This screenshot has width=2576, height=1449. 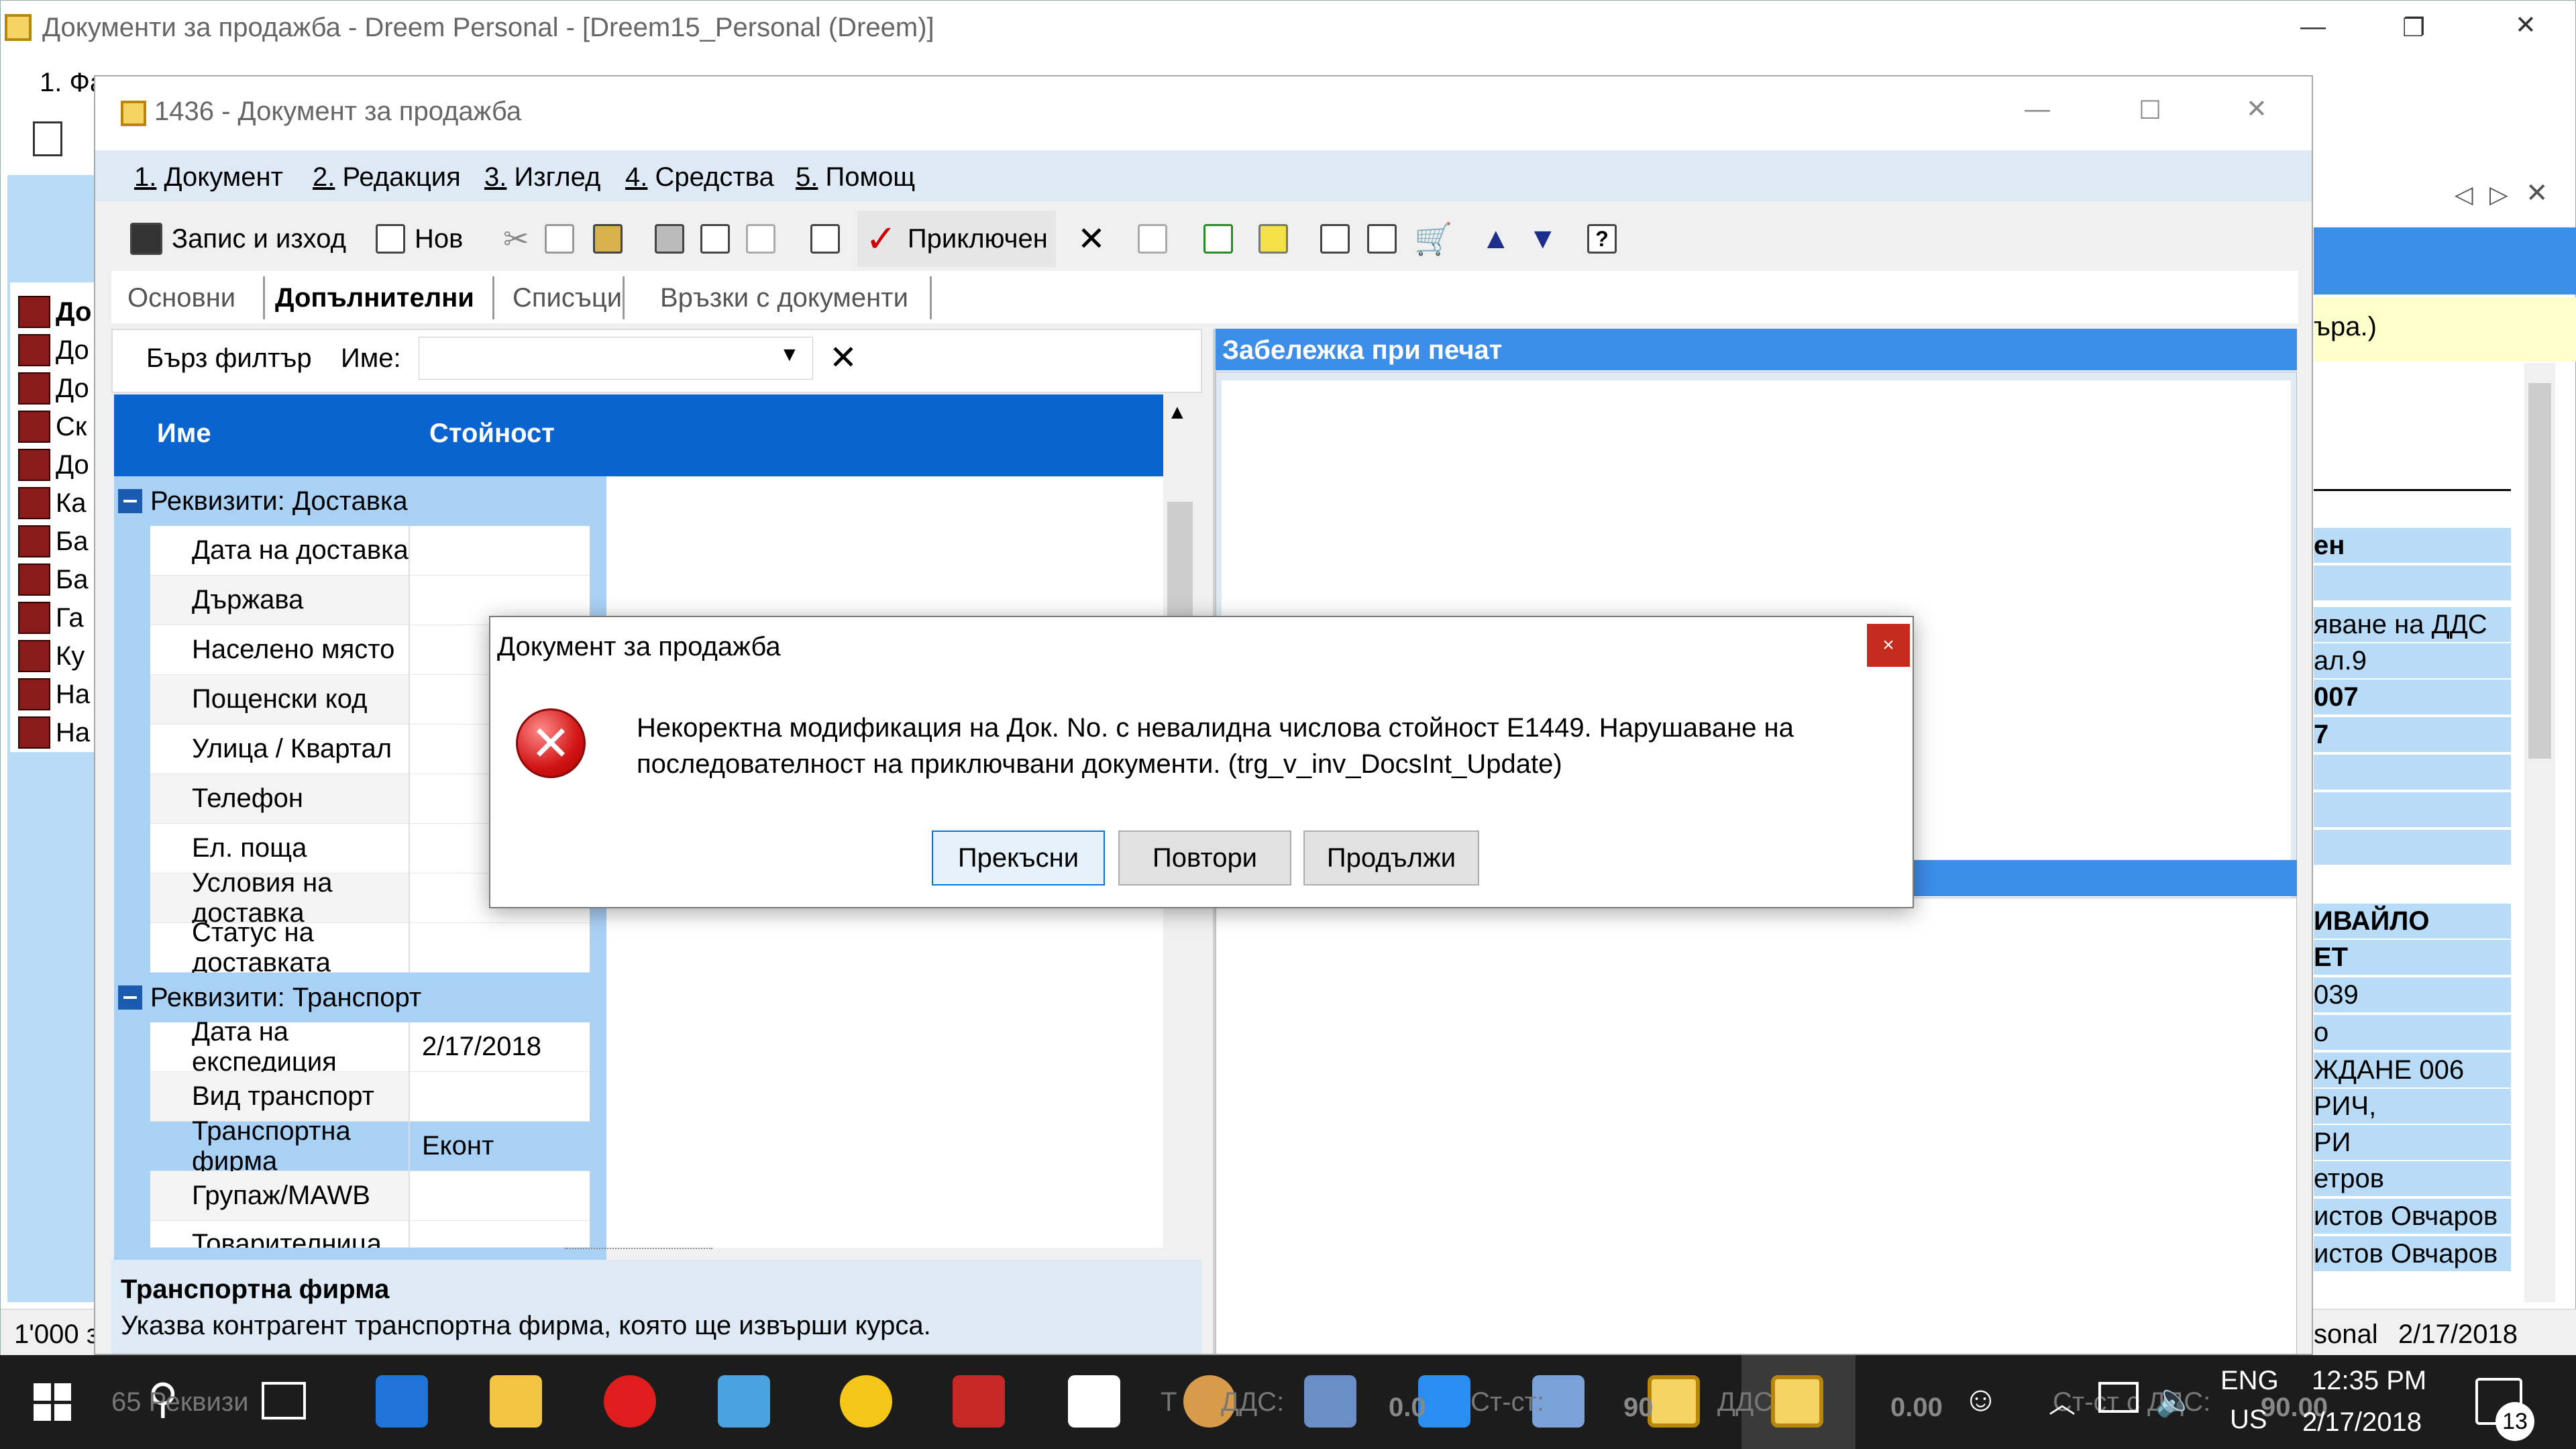 What do you see at coordinates (1980, 1399) in the screenshot?
I see `people-icon: ☺` at bounding box center [1980, 1399].